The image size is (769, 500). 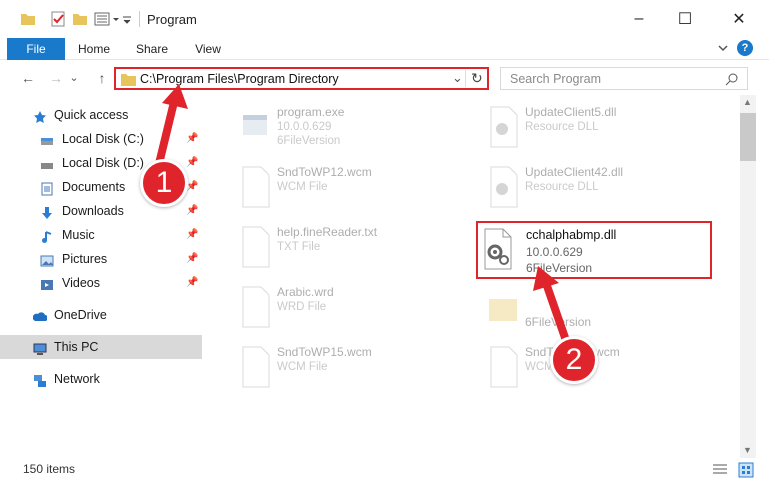 I want to click on step-badge-1: 1, so click(x=164, y=183).